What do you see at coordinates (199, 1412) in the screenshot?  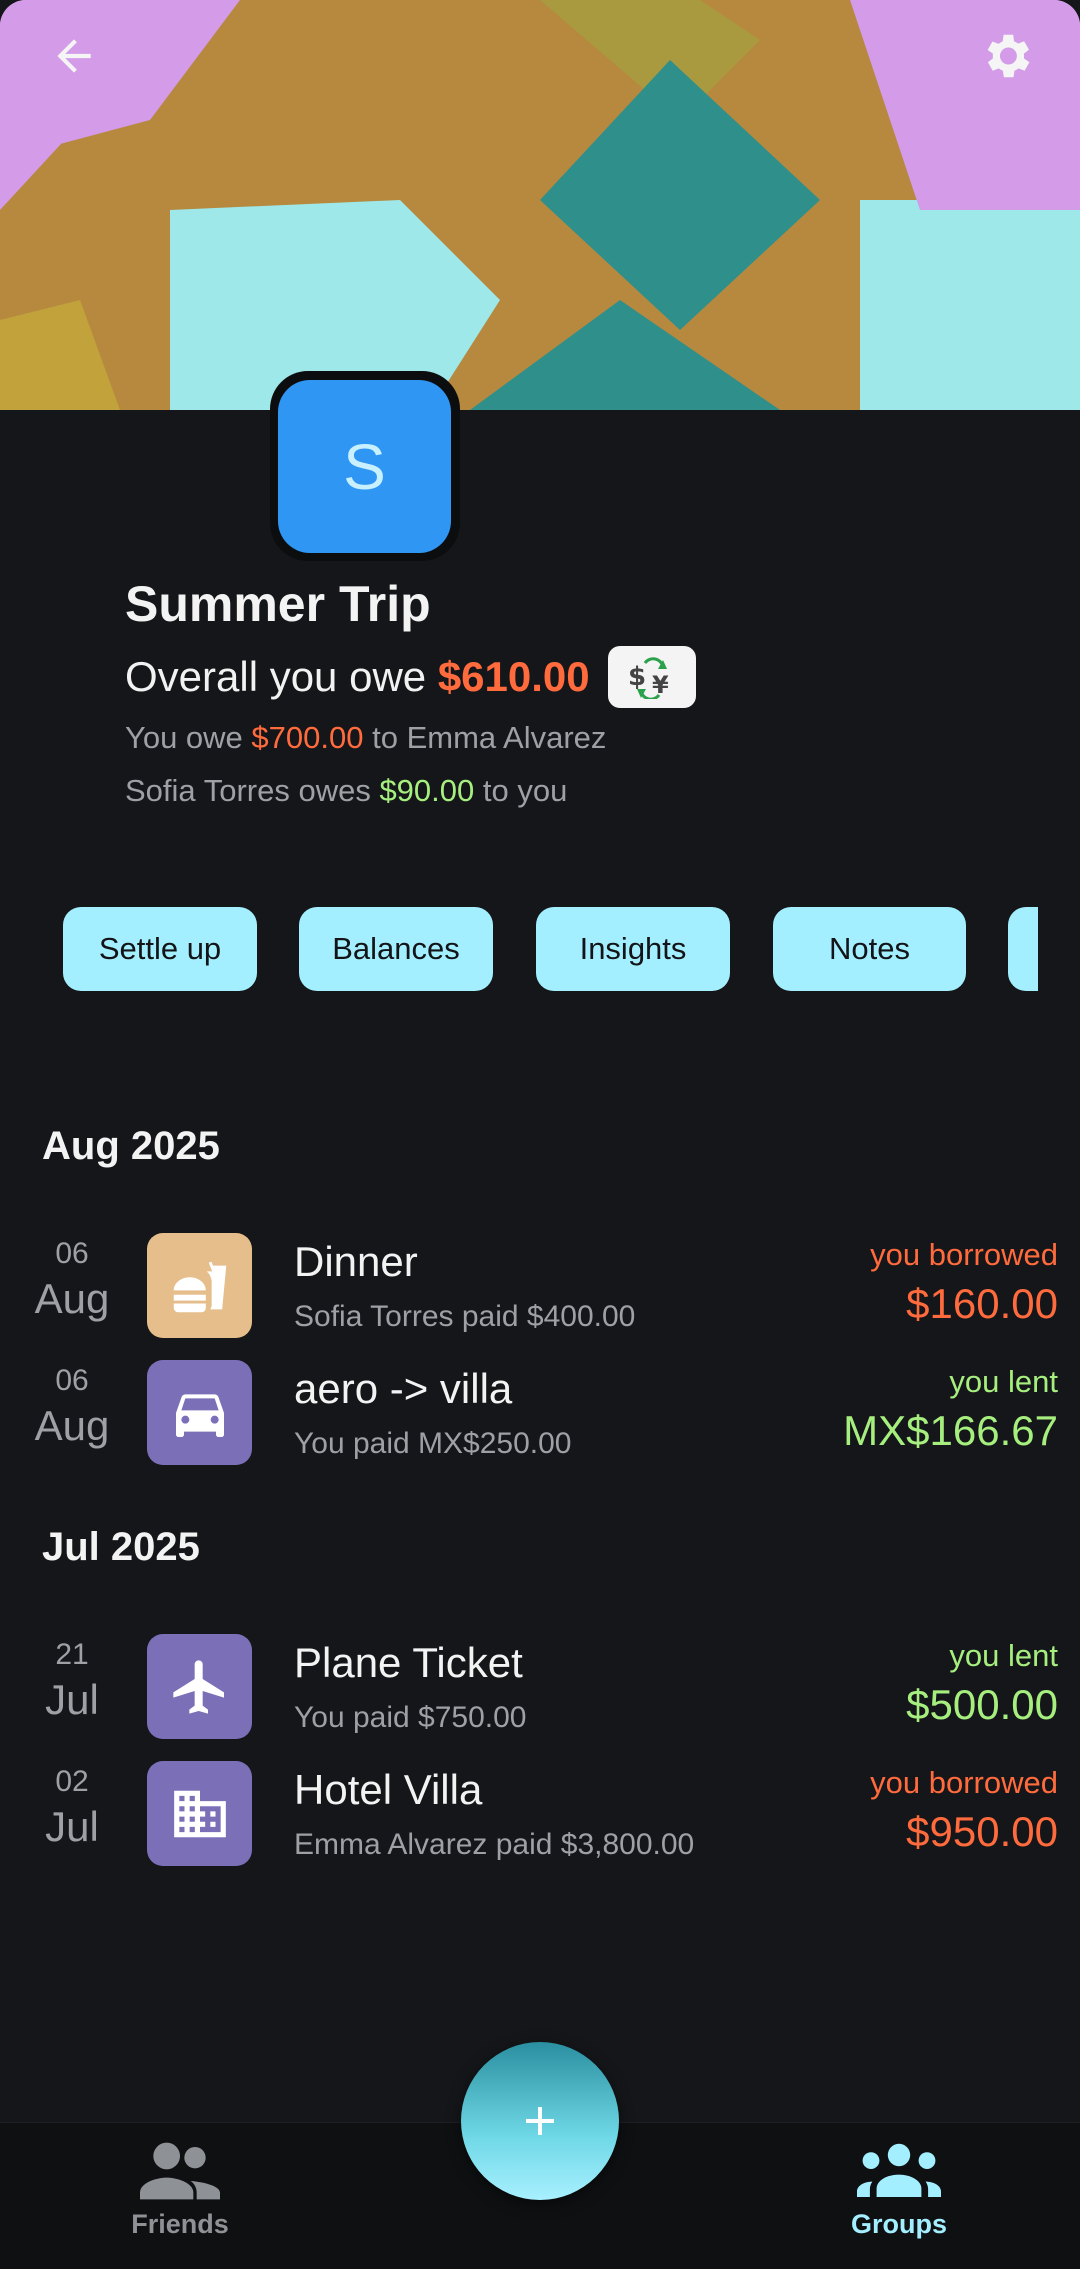 I see `car-icon` at bounding box center [199, 1412].